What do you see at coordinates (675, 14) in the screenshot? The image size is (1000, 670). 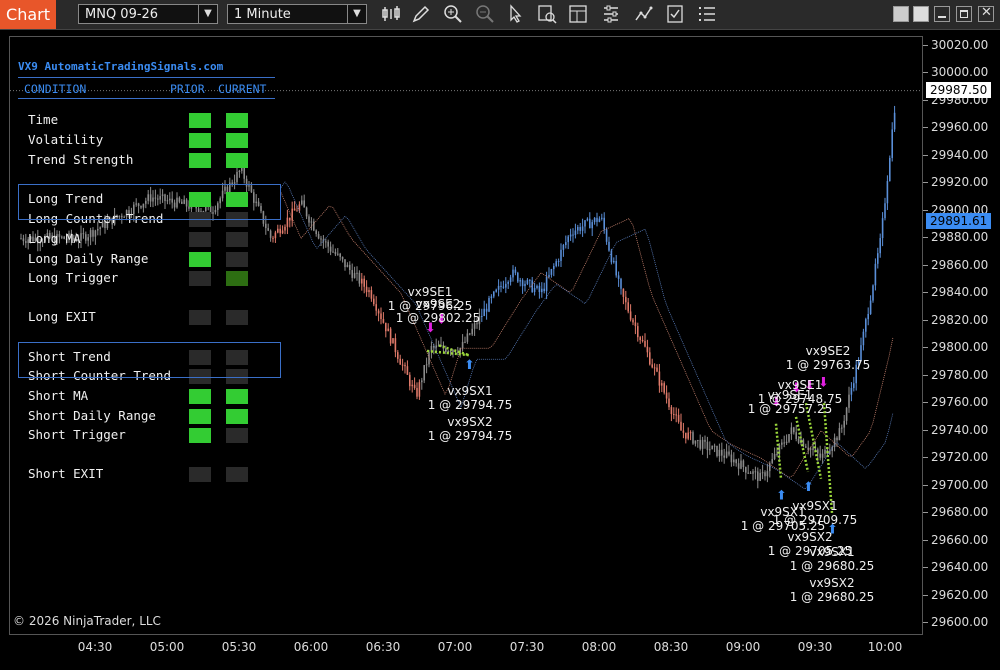 I see `strategies-icon` at bounding box center [675, 14].